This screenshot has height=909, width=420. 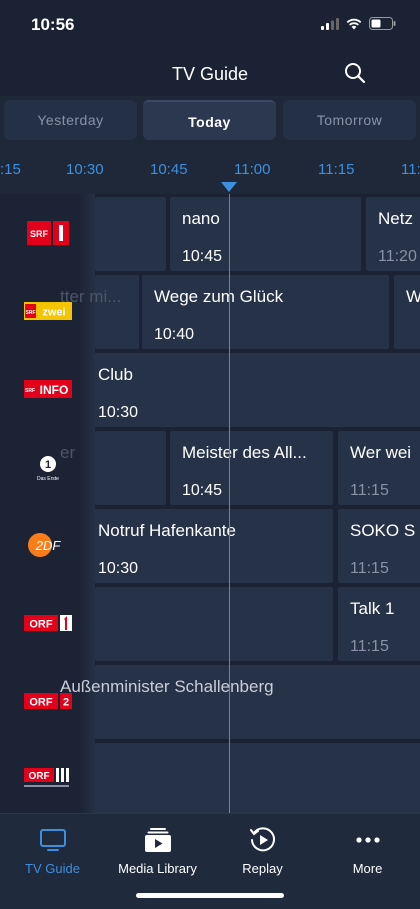 I want to click on search-icon, so click(x=355, y=73).